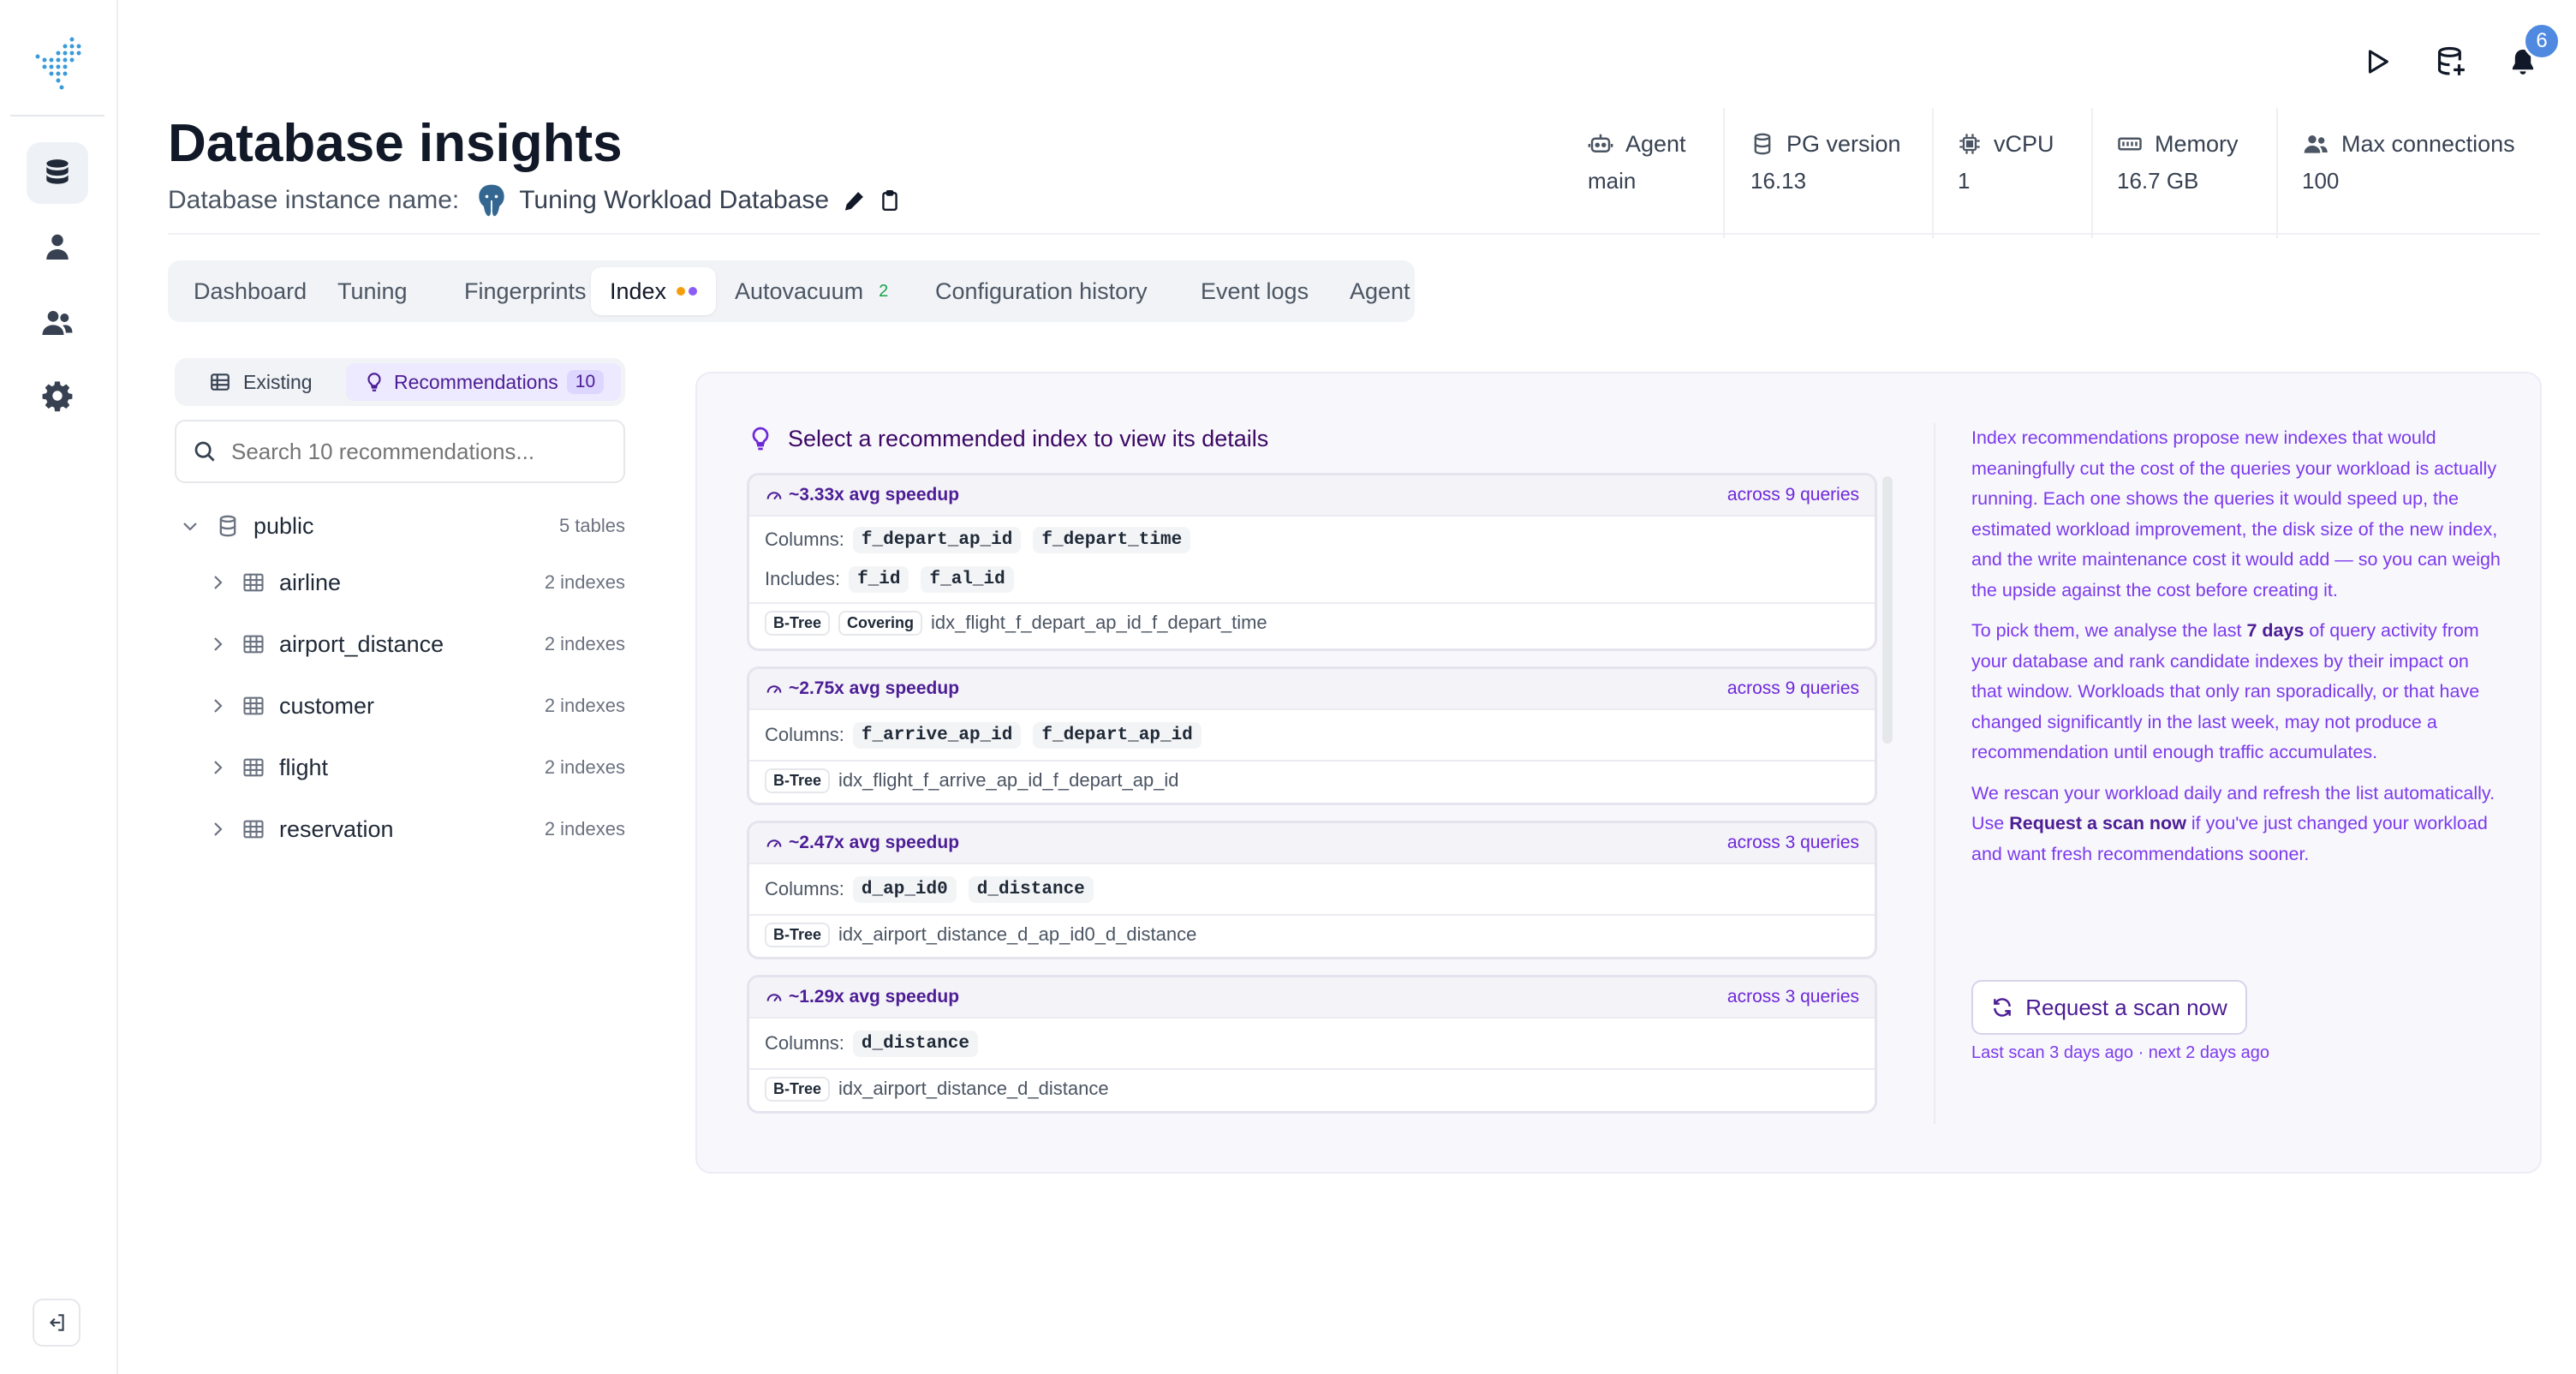 The height and width of the screenshot is (1374, 2576). What do you see at coordinates (261, 382) in the screenshot?
I see `existing-toggle: Existing` at bounding box center [261, 382].